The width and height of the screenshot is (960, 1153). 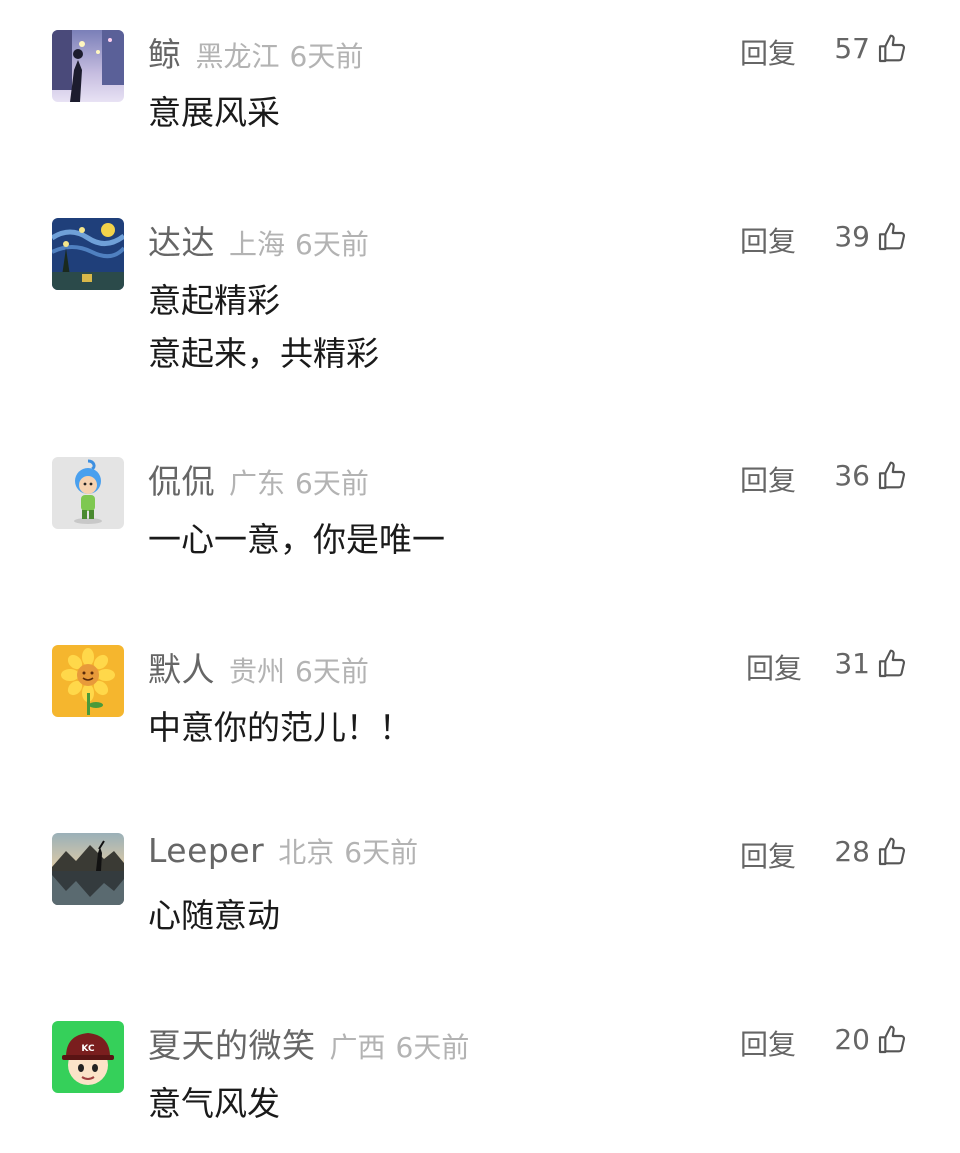 I want to click on svg-text: KC, so click(x=88, y=1049).